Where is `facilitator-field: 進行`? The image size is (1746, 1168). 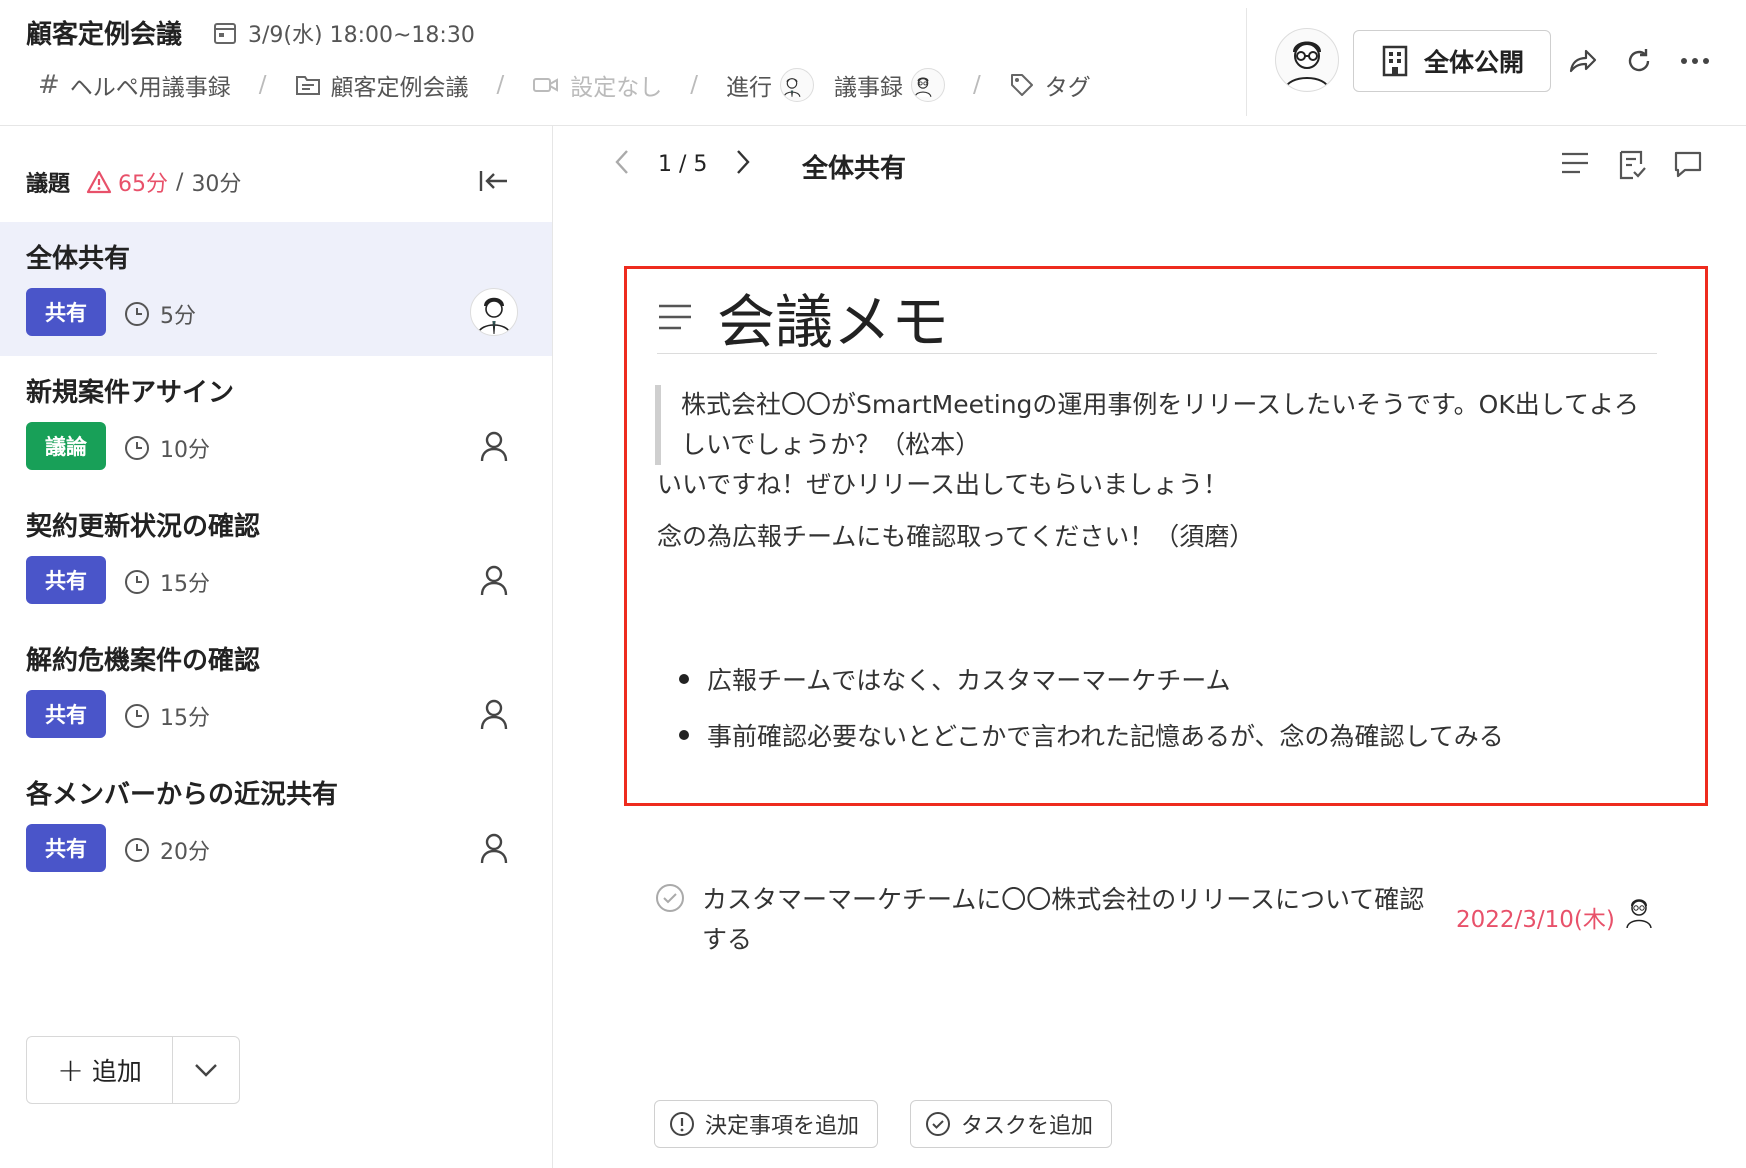 facilitator-field: 進行 is located at coordinates (770, 85).